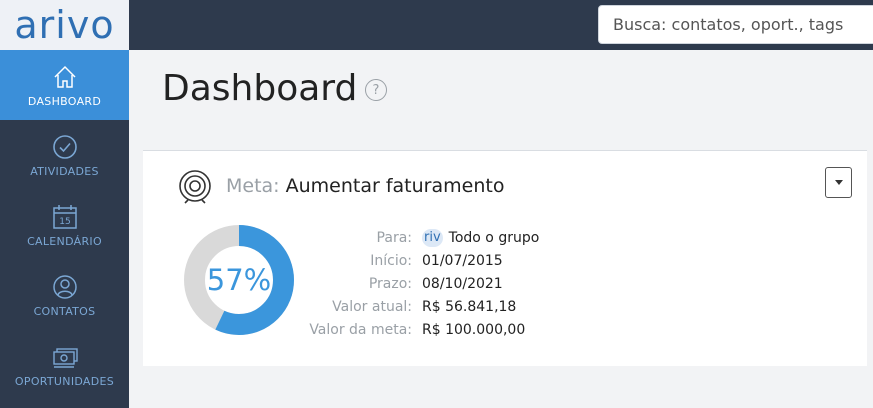 This screenshot has width=873, height=408. What do you see at coordinates (64, 311) in the screenshot?
I see `sidebar-item-label: CONTATOS` at bounding box center [64, 311].